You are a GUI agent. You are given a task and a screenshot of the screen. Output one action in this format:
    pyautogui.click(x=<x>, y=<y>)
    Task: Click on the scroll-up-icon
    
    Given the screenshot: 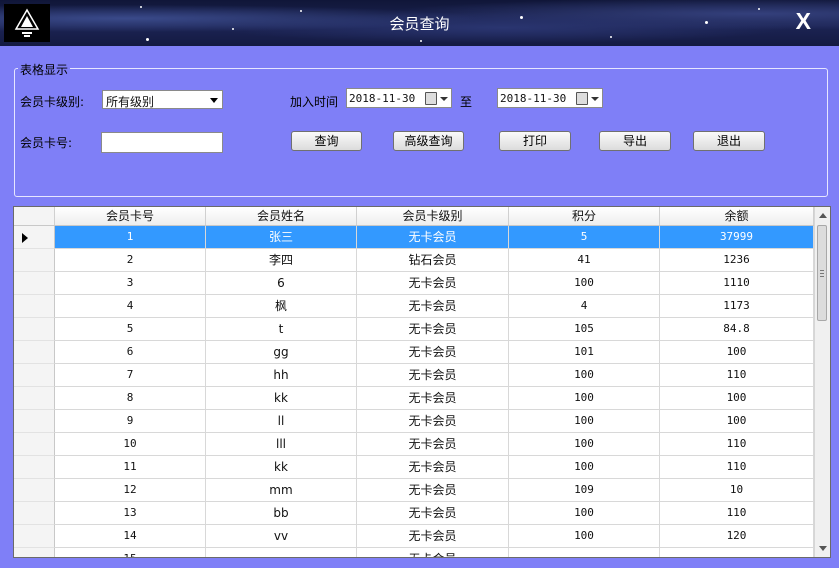 What is the action you would take?
    pyautogui.click(x=823, y=215)
    